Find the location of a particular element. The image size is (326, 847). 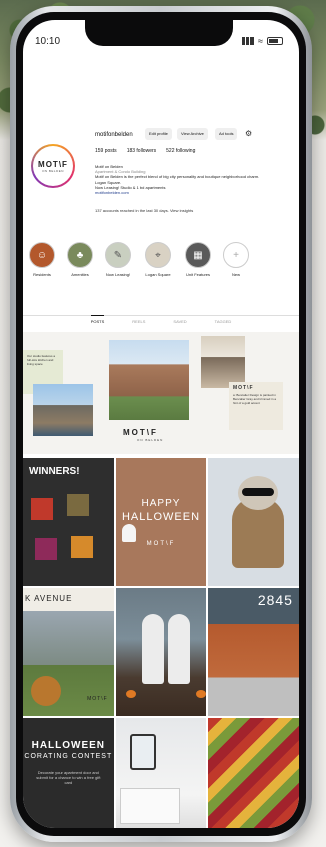

highlight-logan-square-cover: ⌖ is located at coordinates (158, 255).